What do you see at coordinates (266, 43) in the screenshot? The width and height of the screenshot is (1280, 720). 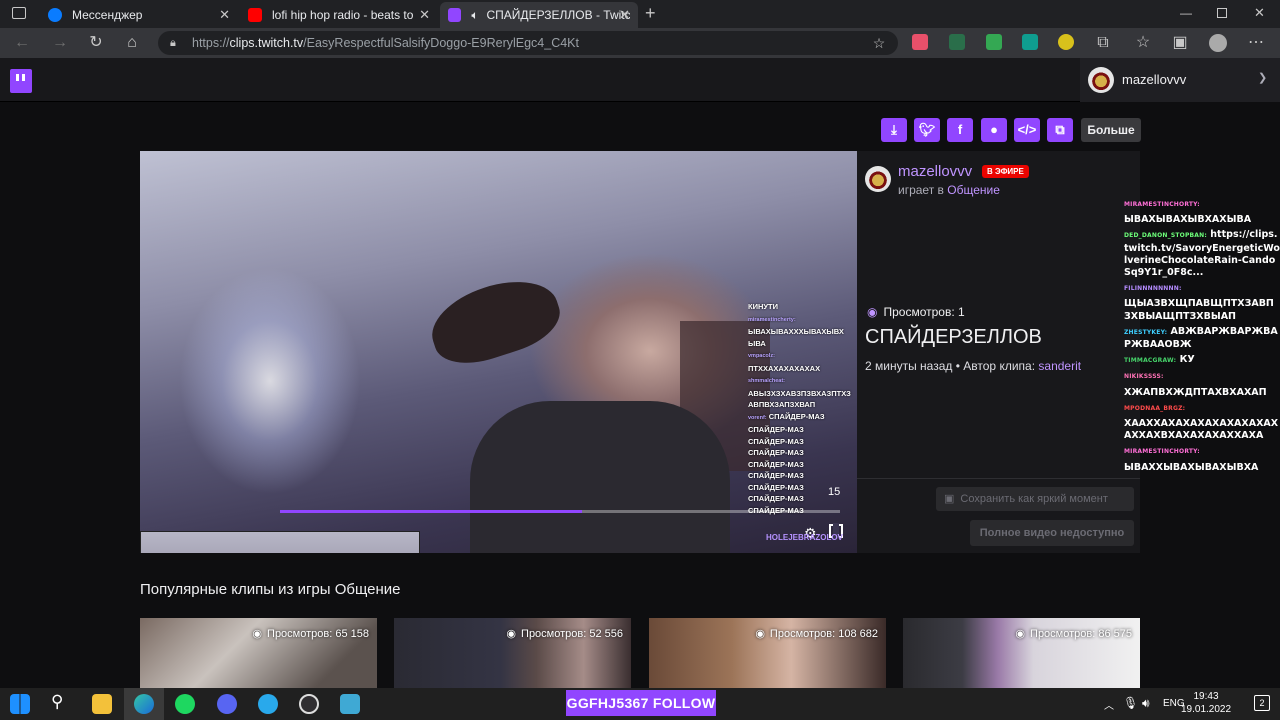 I see `url-host: clips.twitch.tv` at bounding box center [266, 43].